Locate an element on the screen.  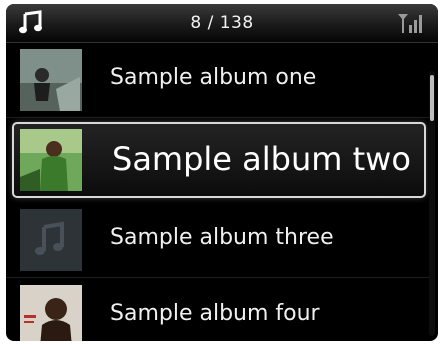
track-counter: 8 / 138 is located at coordinates (222, 23).